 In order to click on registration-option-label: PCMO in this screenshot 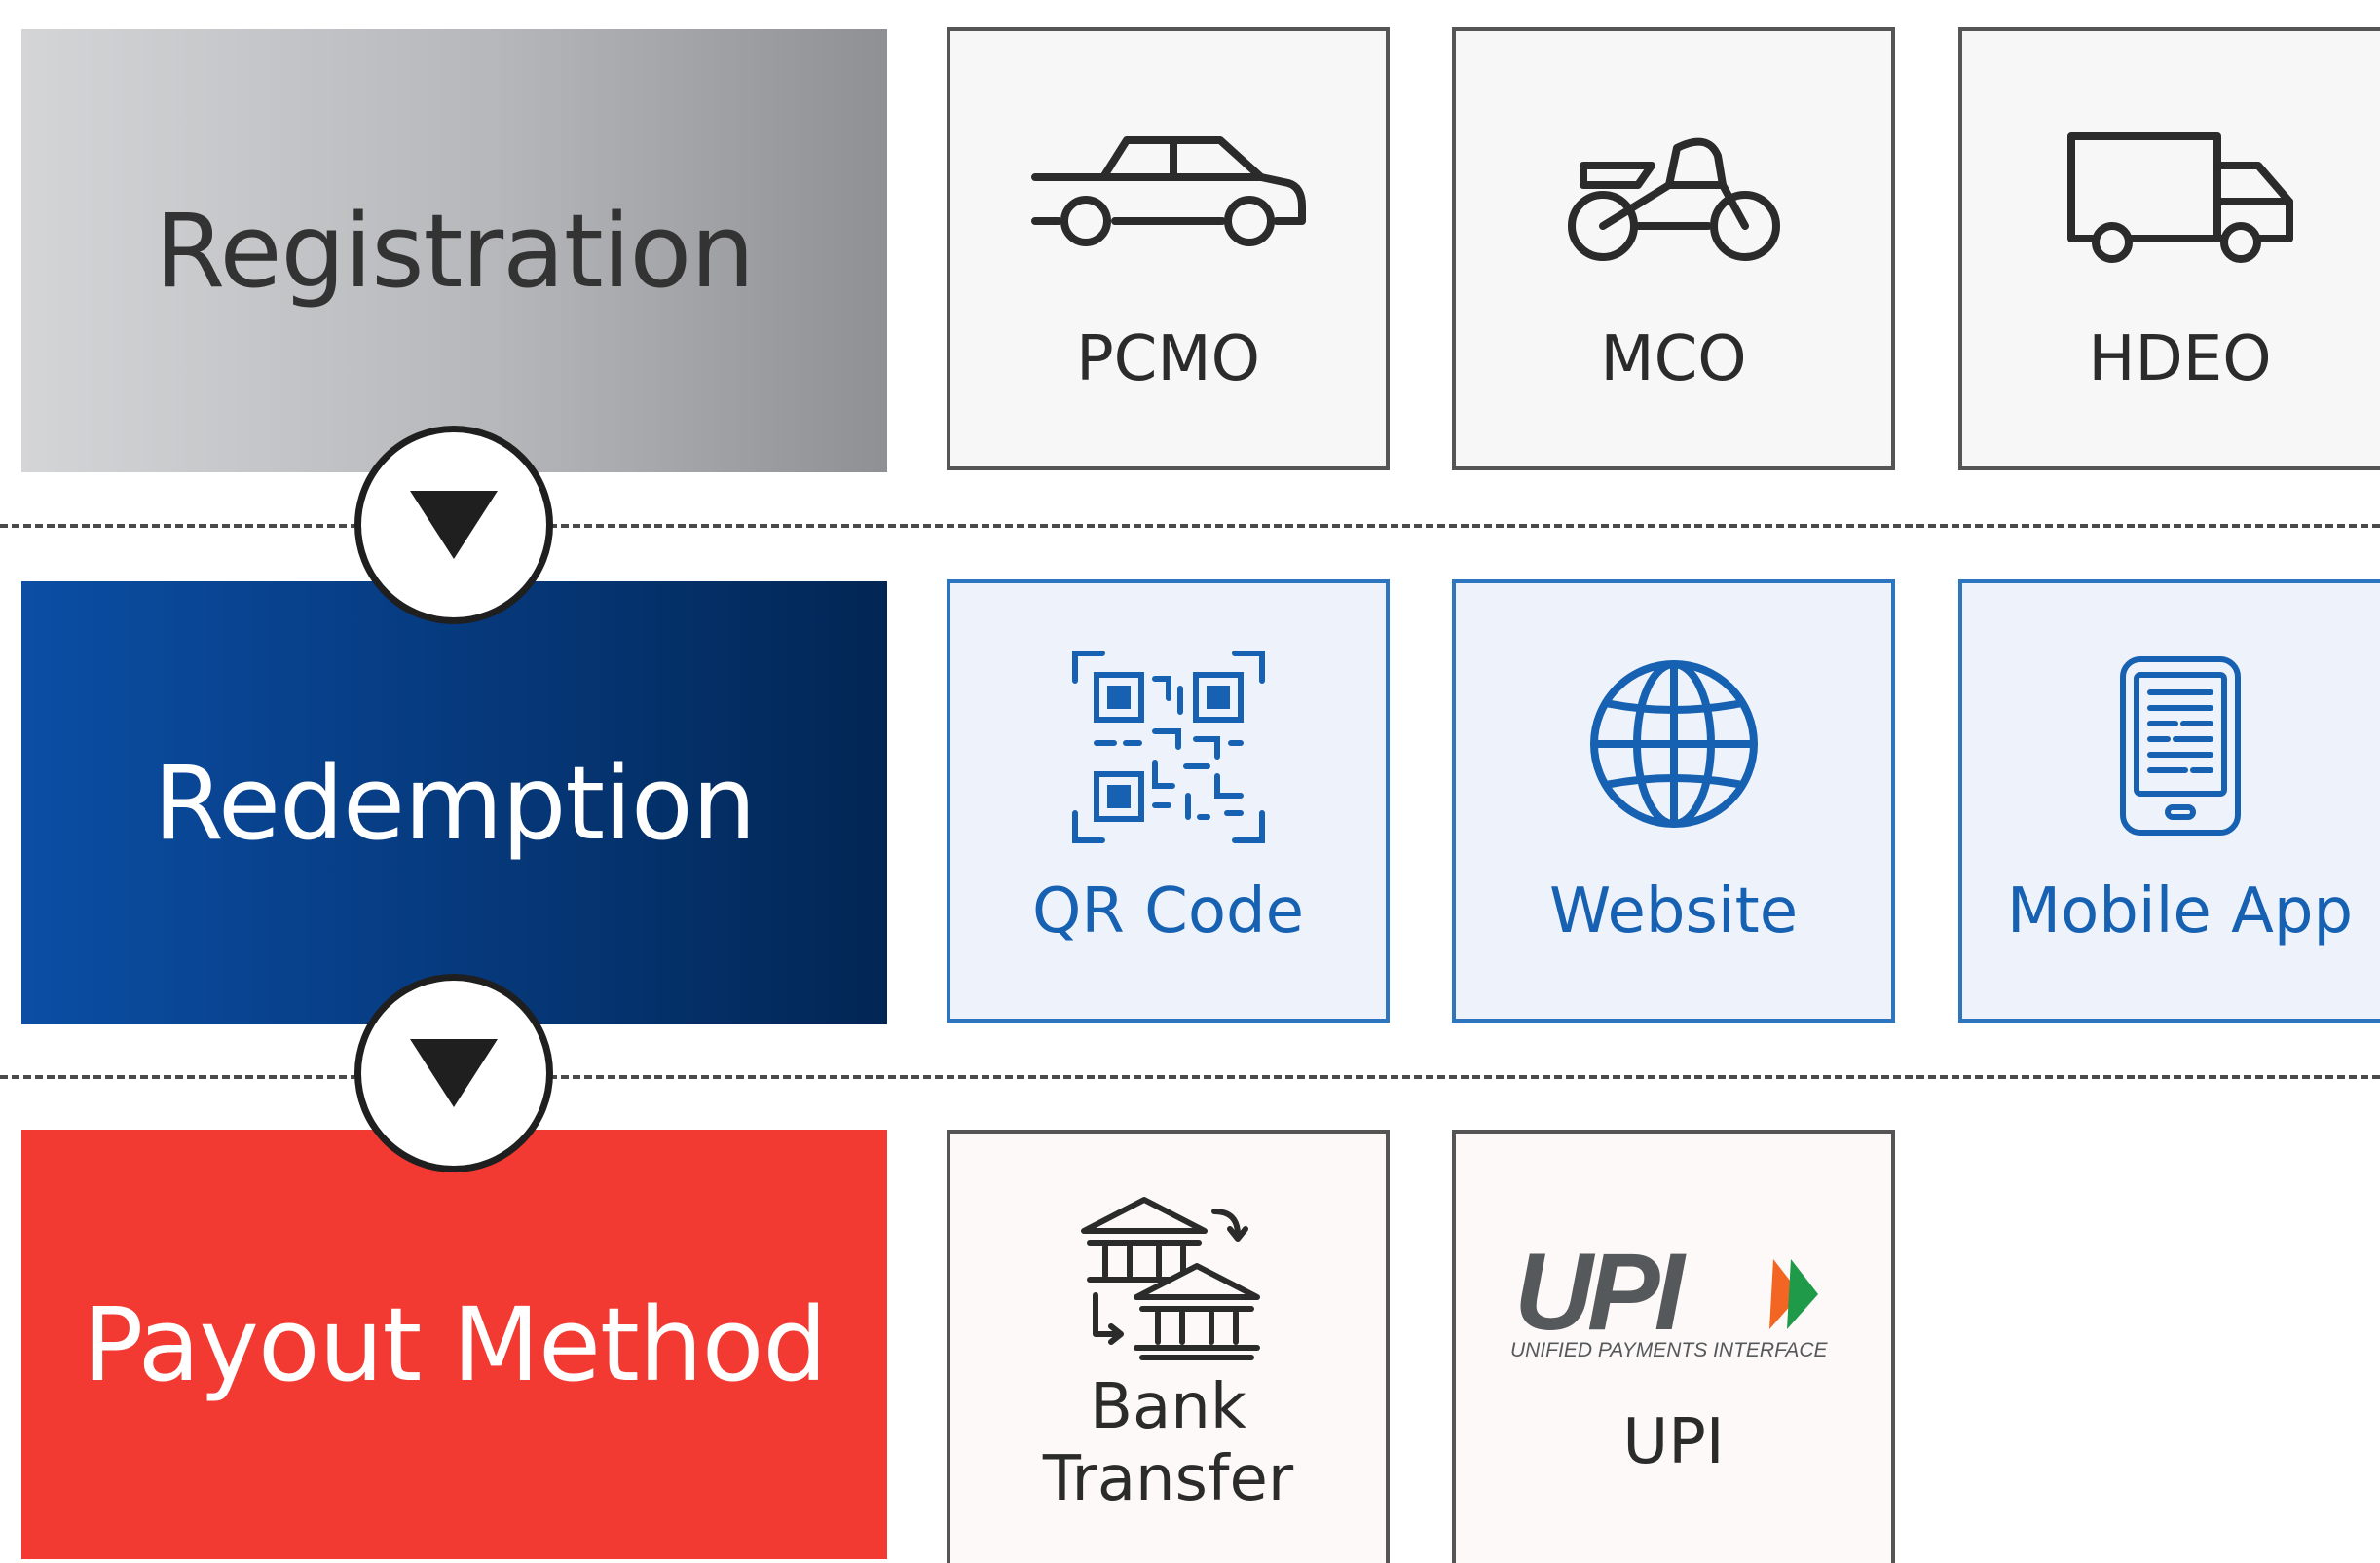, I will do `click(1168, 359)`.